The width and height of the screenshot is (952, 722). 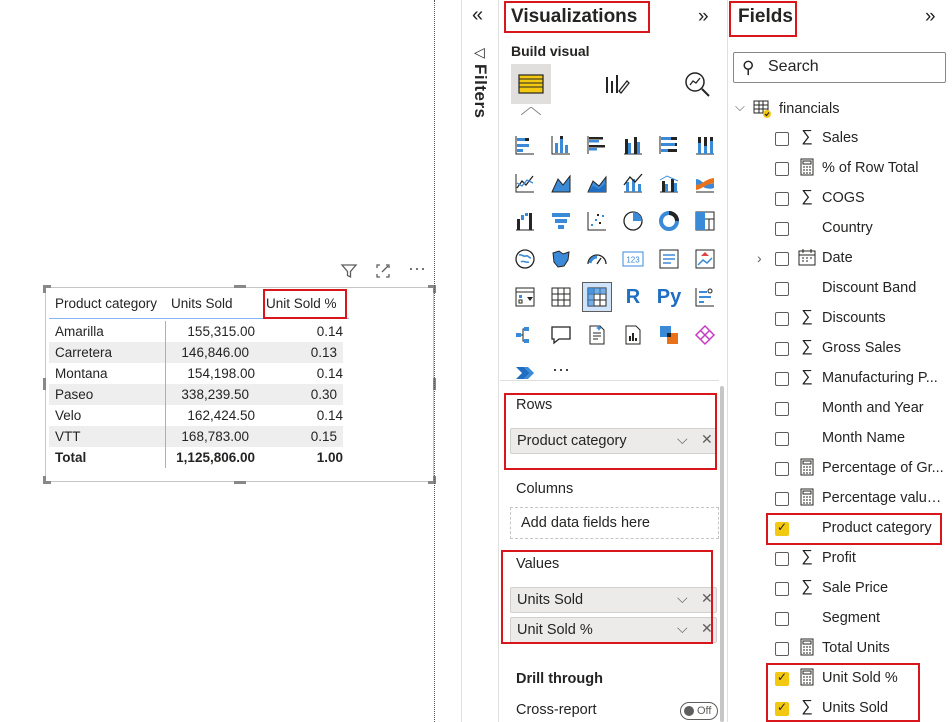 I want to click on table-row: Paseo 338,239.50 0.30, so click(x=196, y=394).